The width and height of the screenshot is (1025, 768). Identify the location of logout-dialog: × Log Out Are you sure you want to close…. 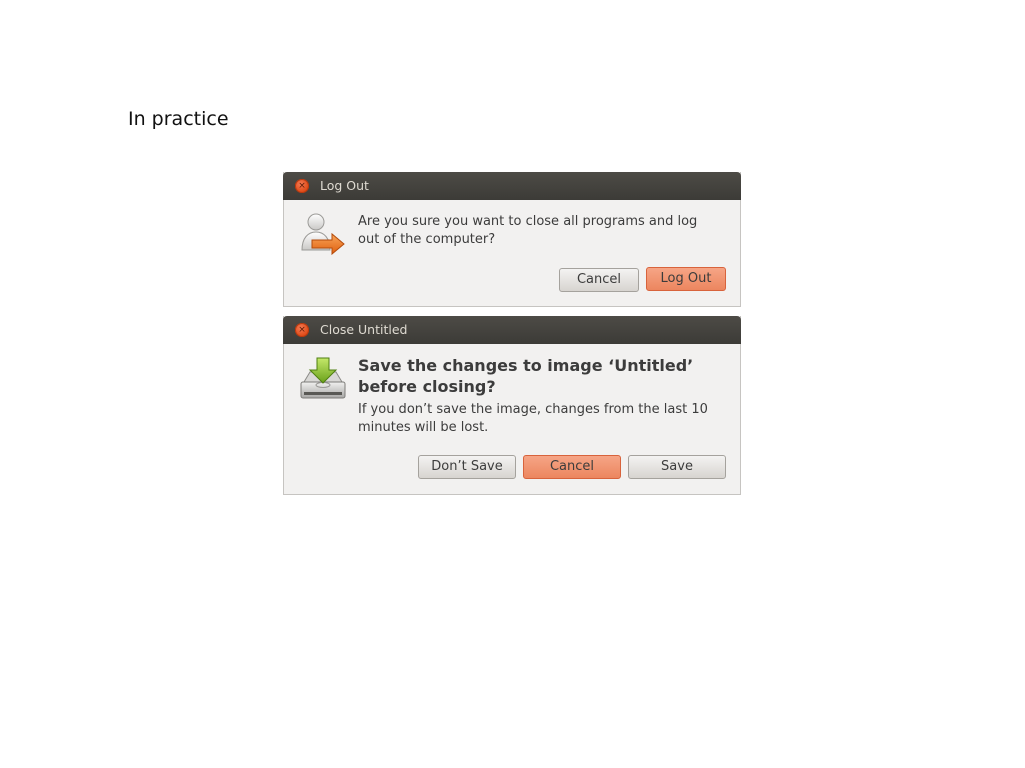
(512, 239).